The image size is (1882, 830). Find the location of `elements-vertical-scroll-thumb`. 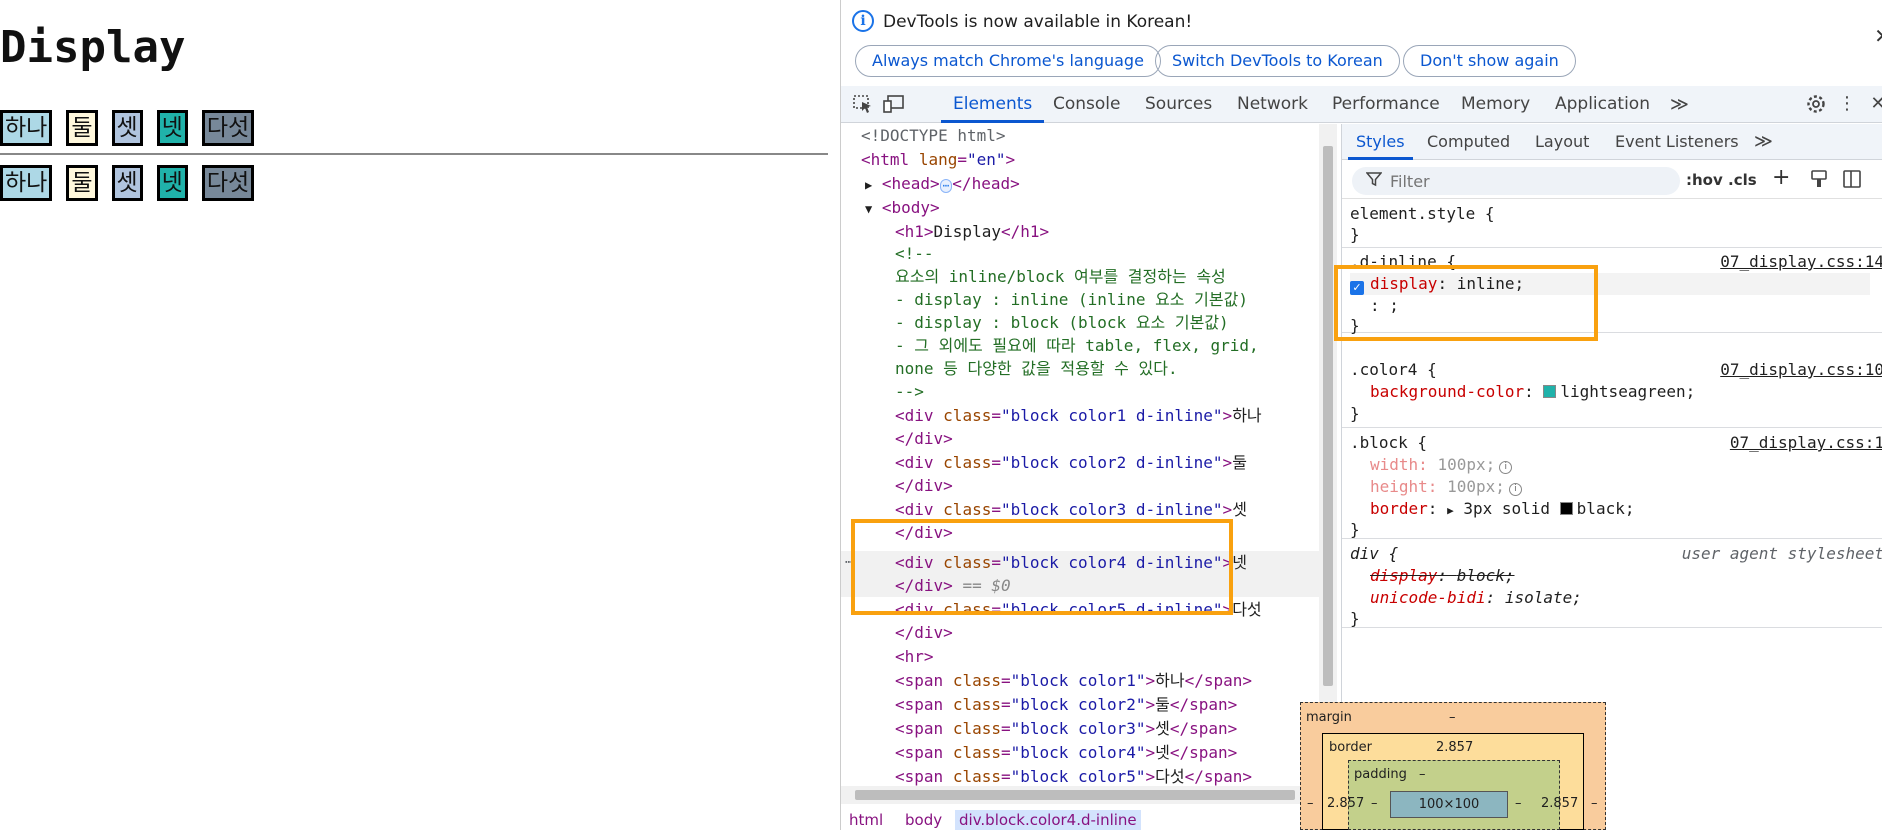

elements-vertical-scroll-thumb is located at coordinates (1328, 416).